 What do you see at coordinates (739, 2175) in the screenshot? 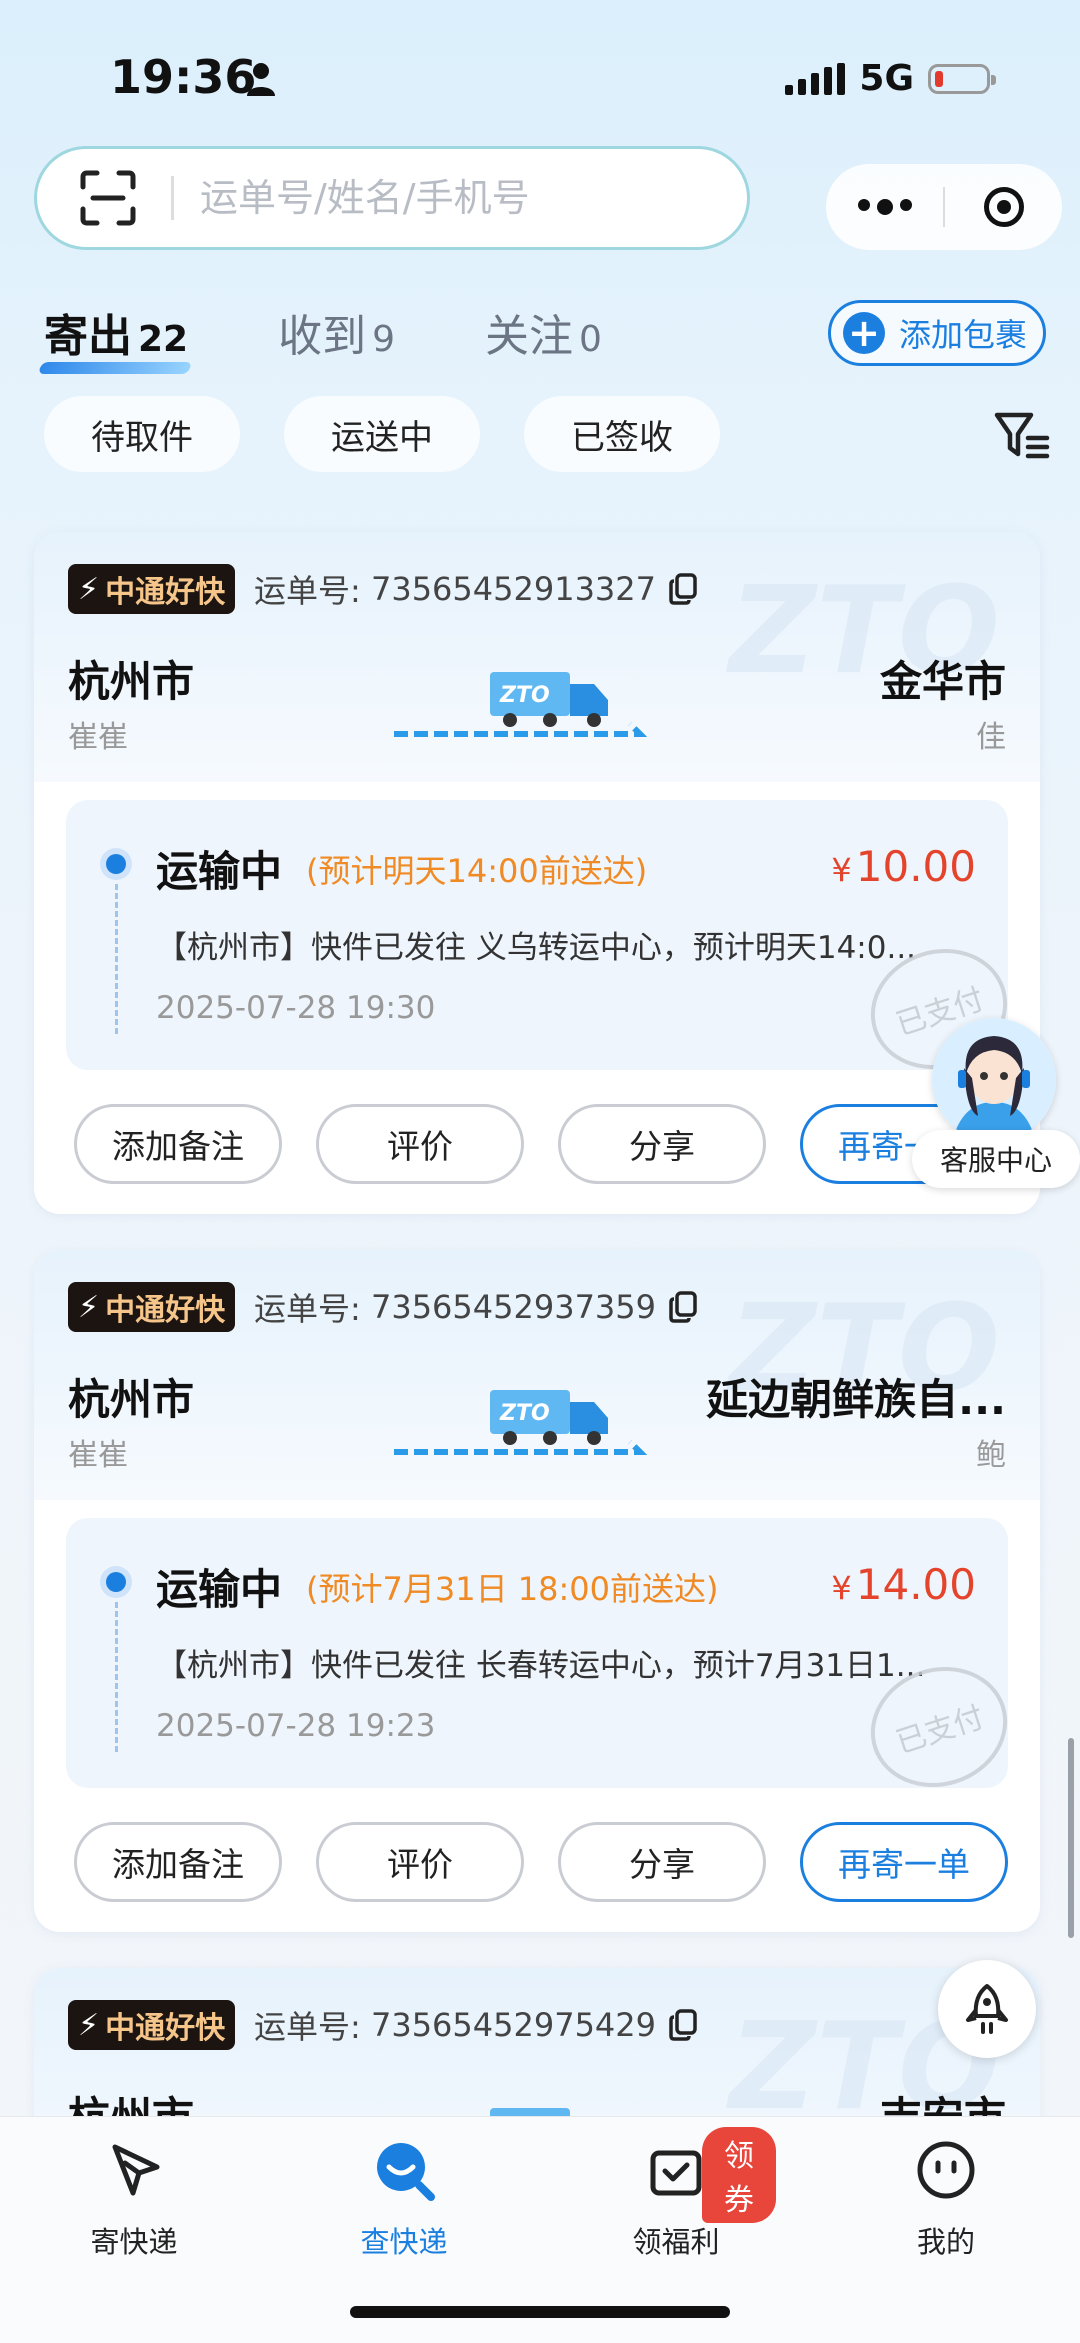
I see `coupon-badge: 领券` at bounding box center [739, 2175].